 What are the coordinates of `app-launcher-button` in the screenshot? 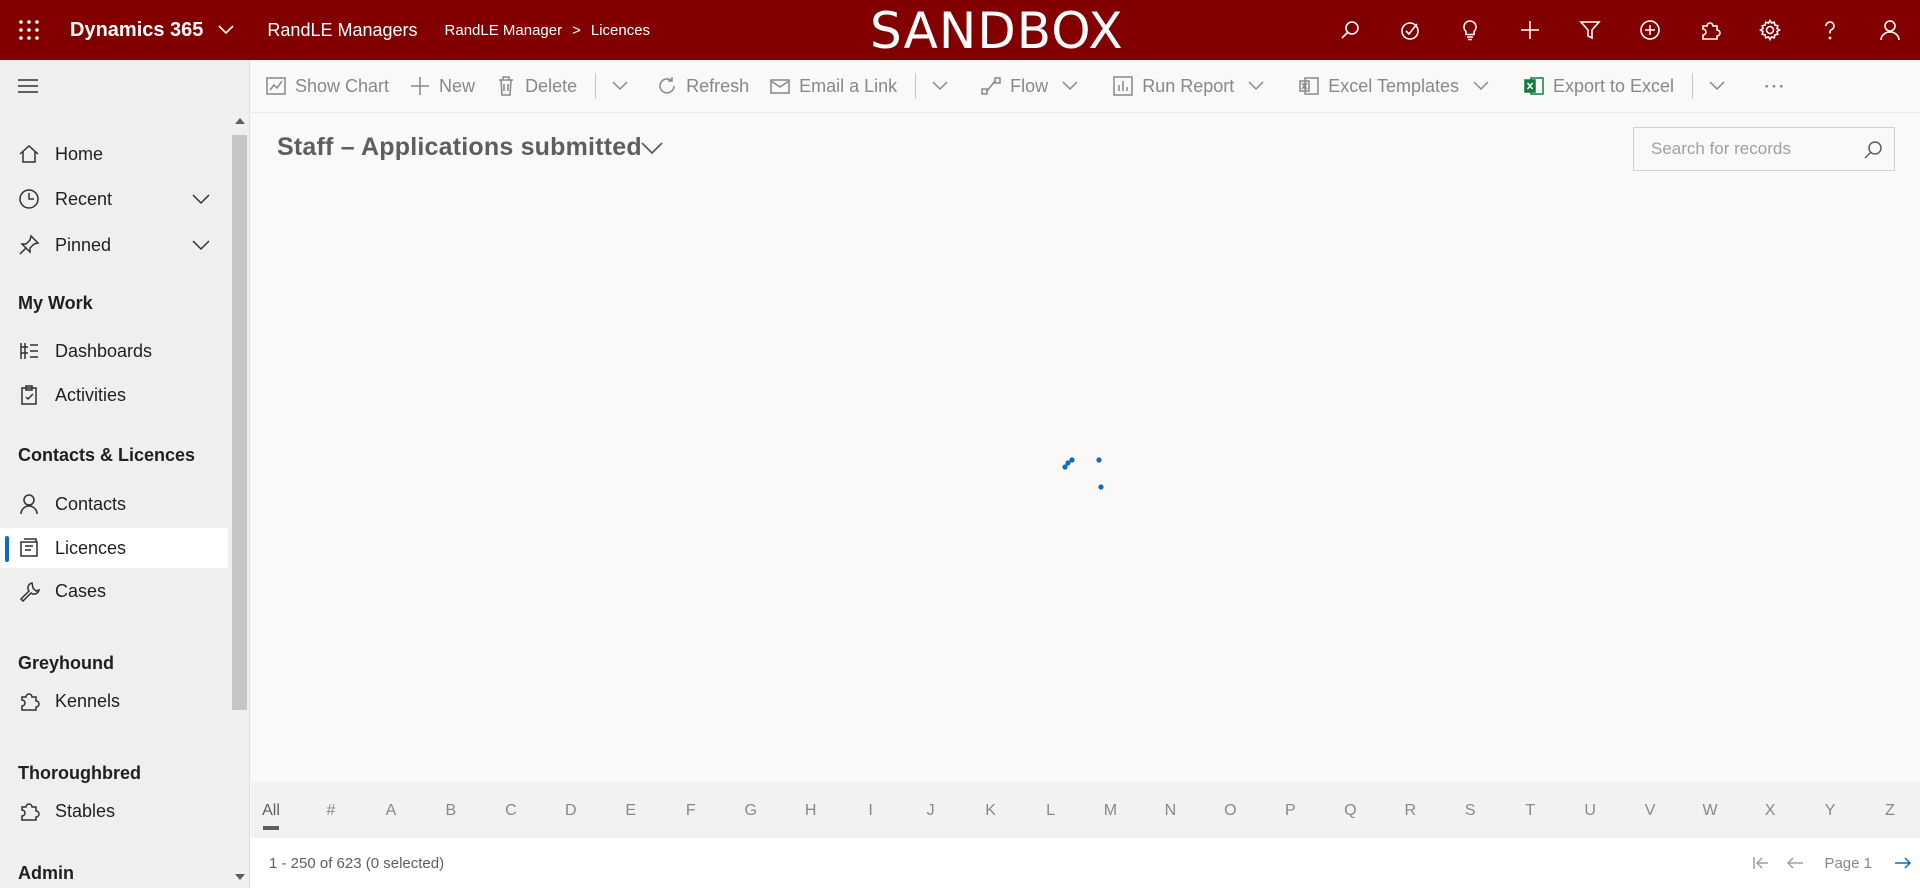 It's located at (29, 30).